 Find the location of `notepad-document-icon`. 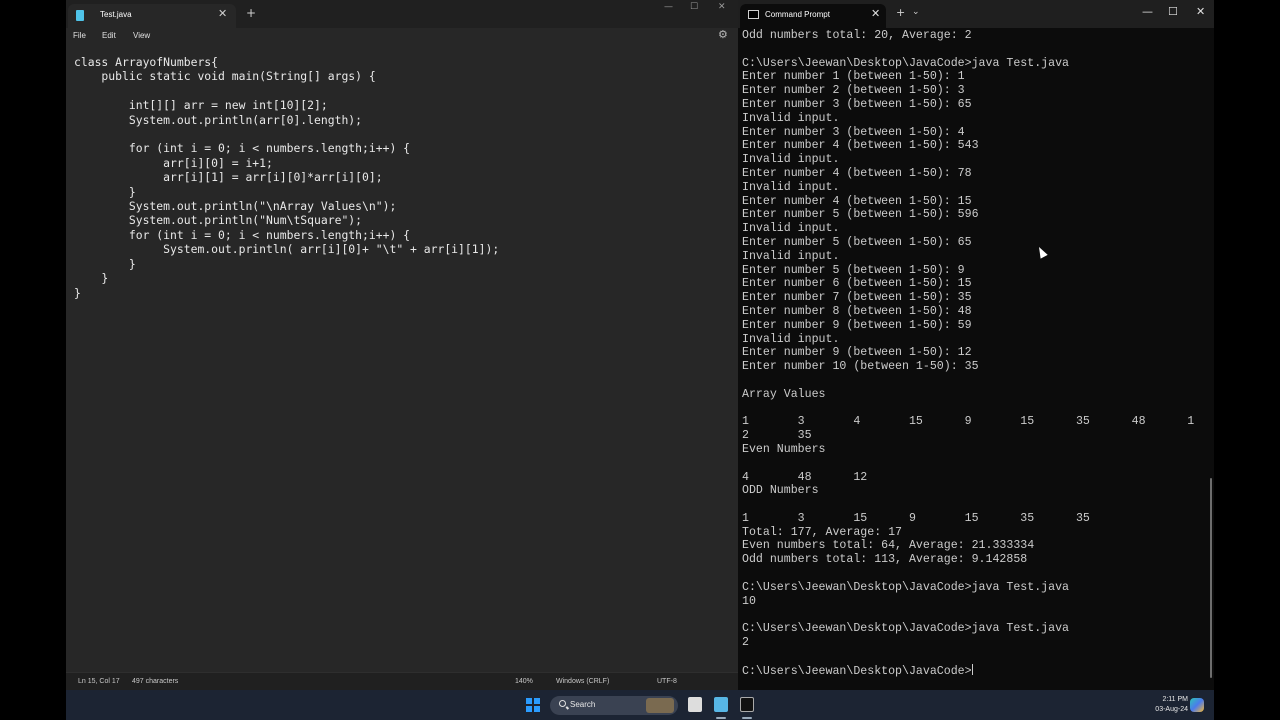

notepad-document-icon is located at coordinates (80, 15).